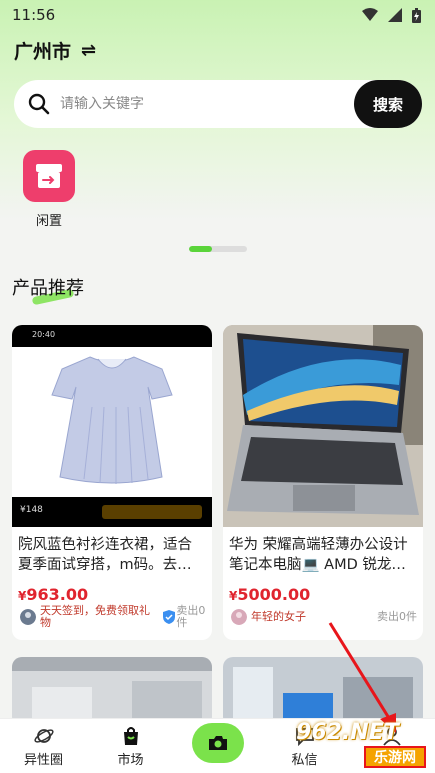 This screenshot has width=435, height=773. What do you see at coordinates (388, 104) in the screenshot?
I see `search-button: 搜索` at bounding box center [388, 104].